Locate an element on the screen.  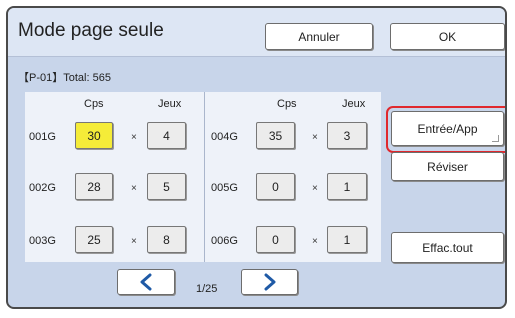
chevron-left-icon is located at coordinates (146, 282).